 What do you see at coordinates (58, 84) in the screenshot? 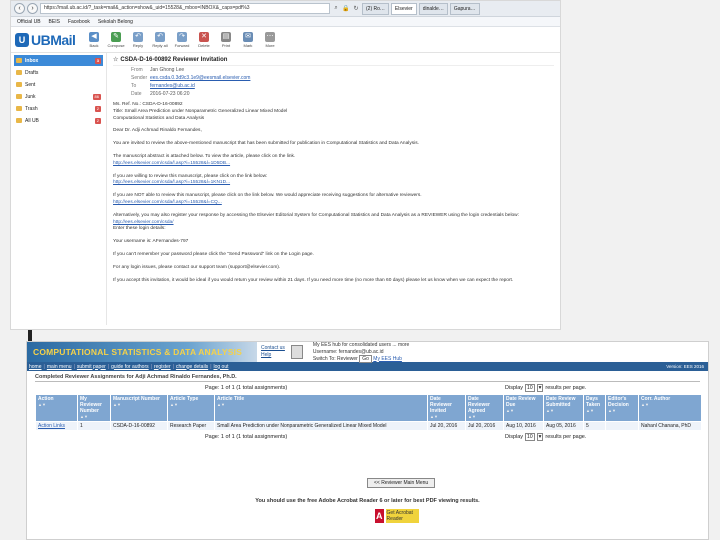
I see `folder-sent: Sent` at bounding box center [58, 84].